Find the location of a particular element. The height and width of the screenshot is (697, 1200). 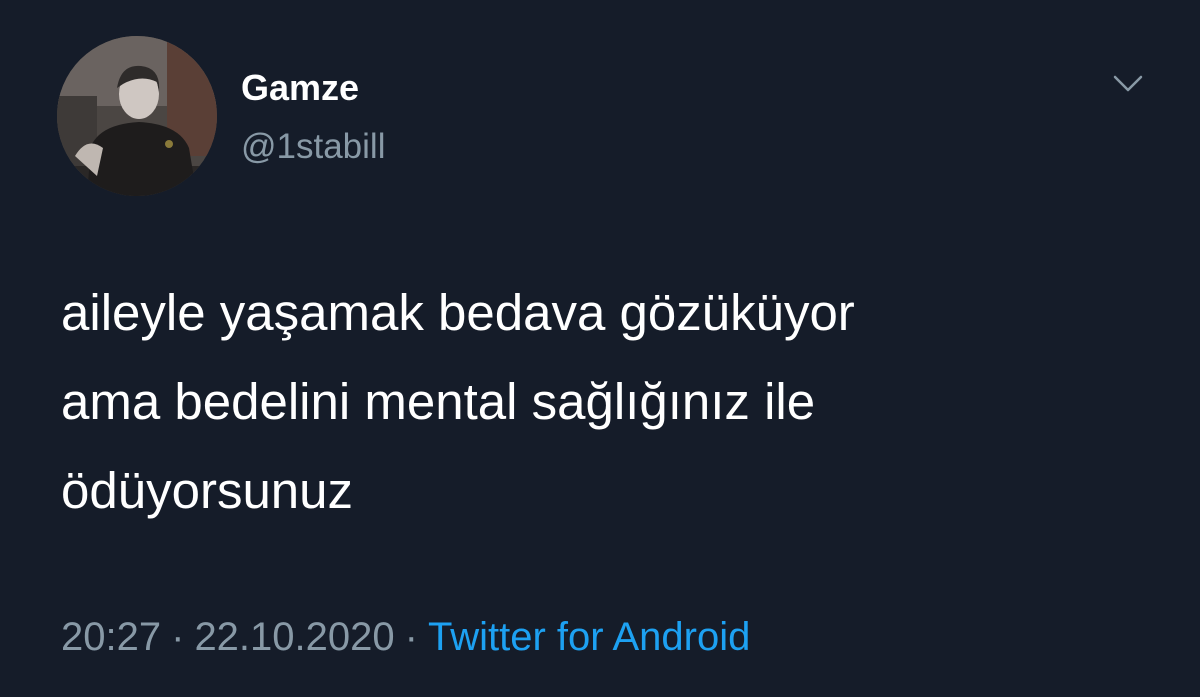

tweet-text-line: aileyle yaşamak bedava gözüküyor is located at coordinates (458, 312).